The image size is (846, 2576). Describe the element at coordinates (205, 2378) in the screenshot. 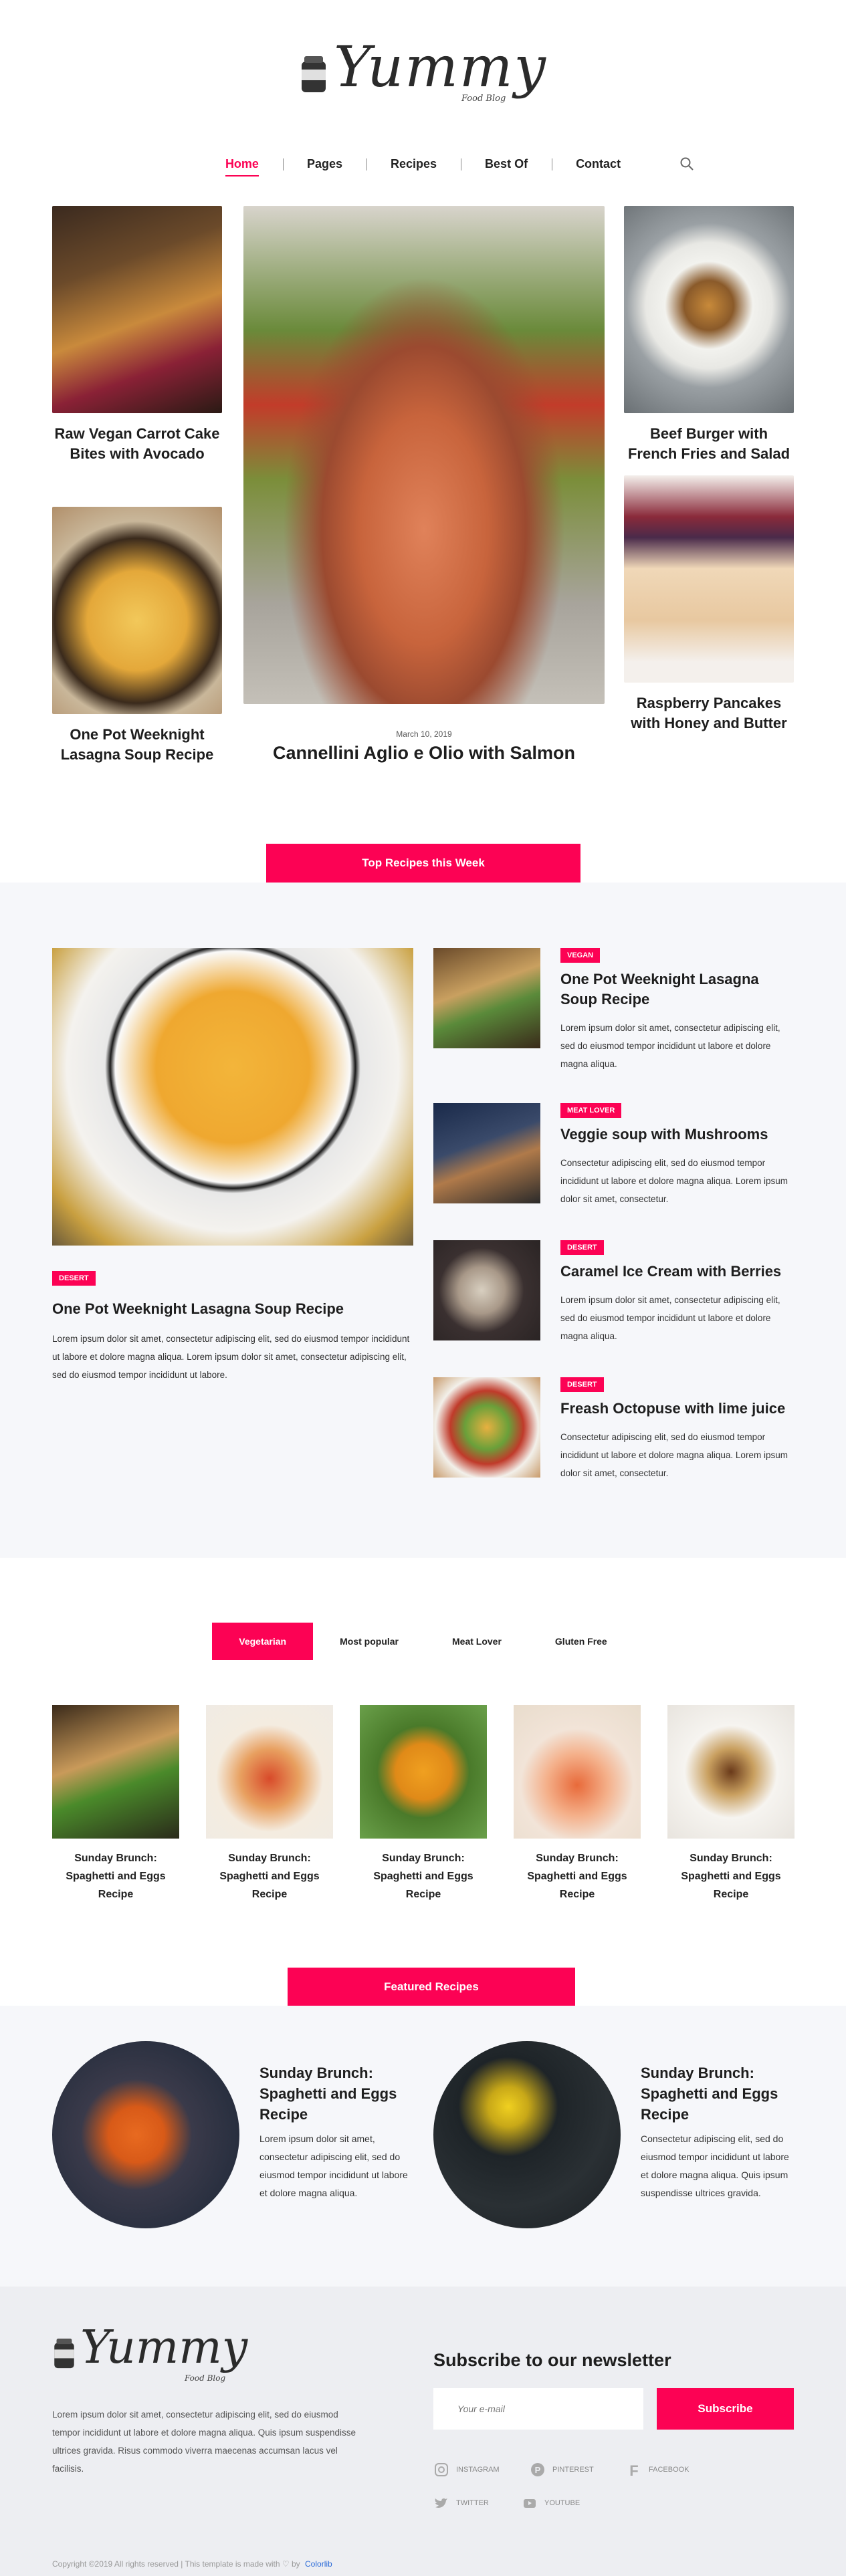

I see `footer-tagline: Food Blog` at that location.